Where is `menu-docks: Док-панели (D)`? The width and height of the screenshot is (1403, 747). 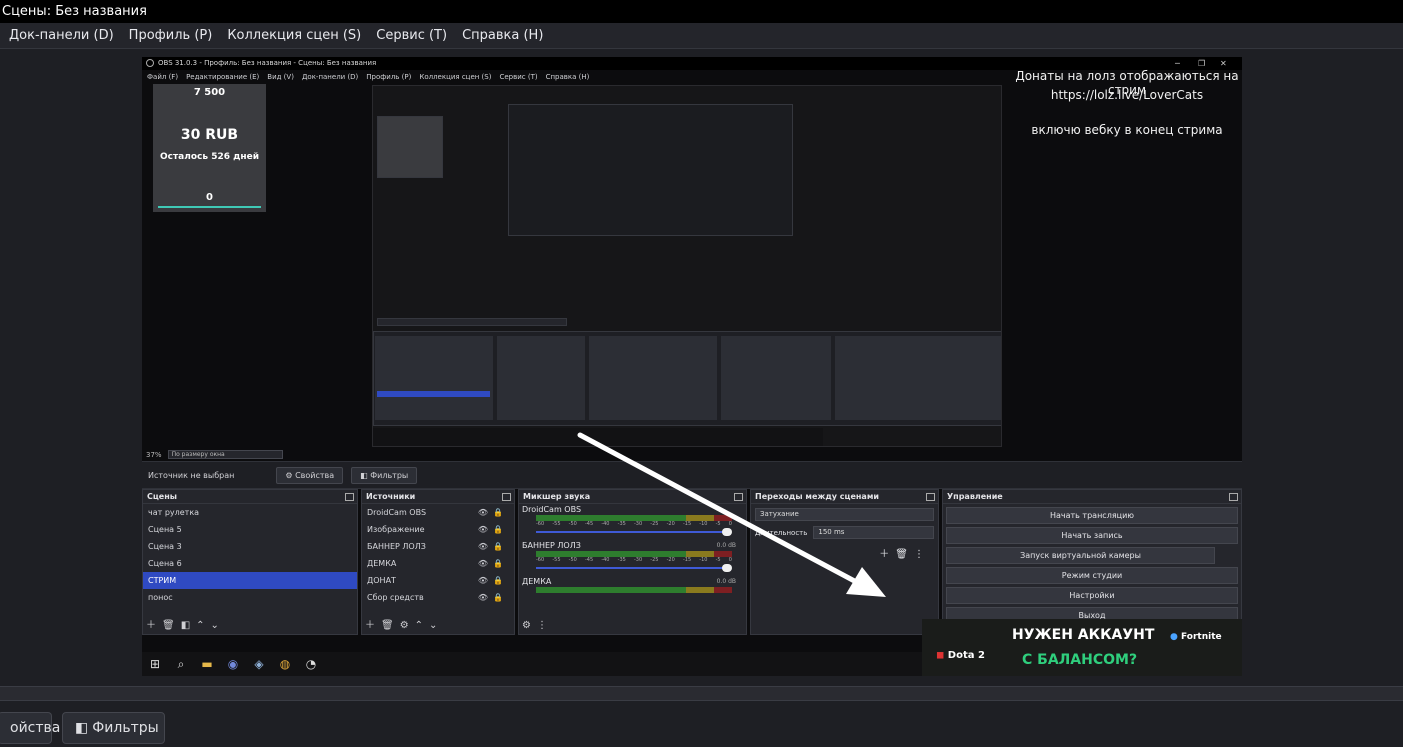 menu-docks: Док-панели (D) is located at coordinates (61, 35).